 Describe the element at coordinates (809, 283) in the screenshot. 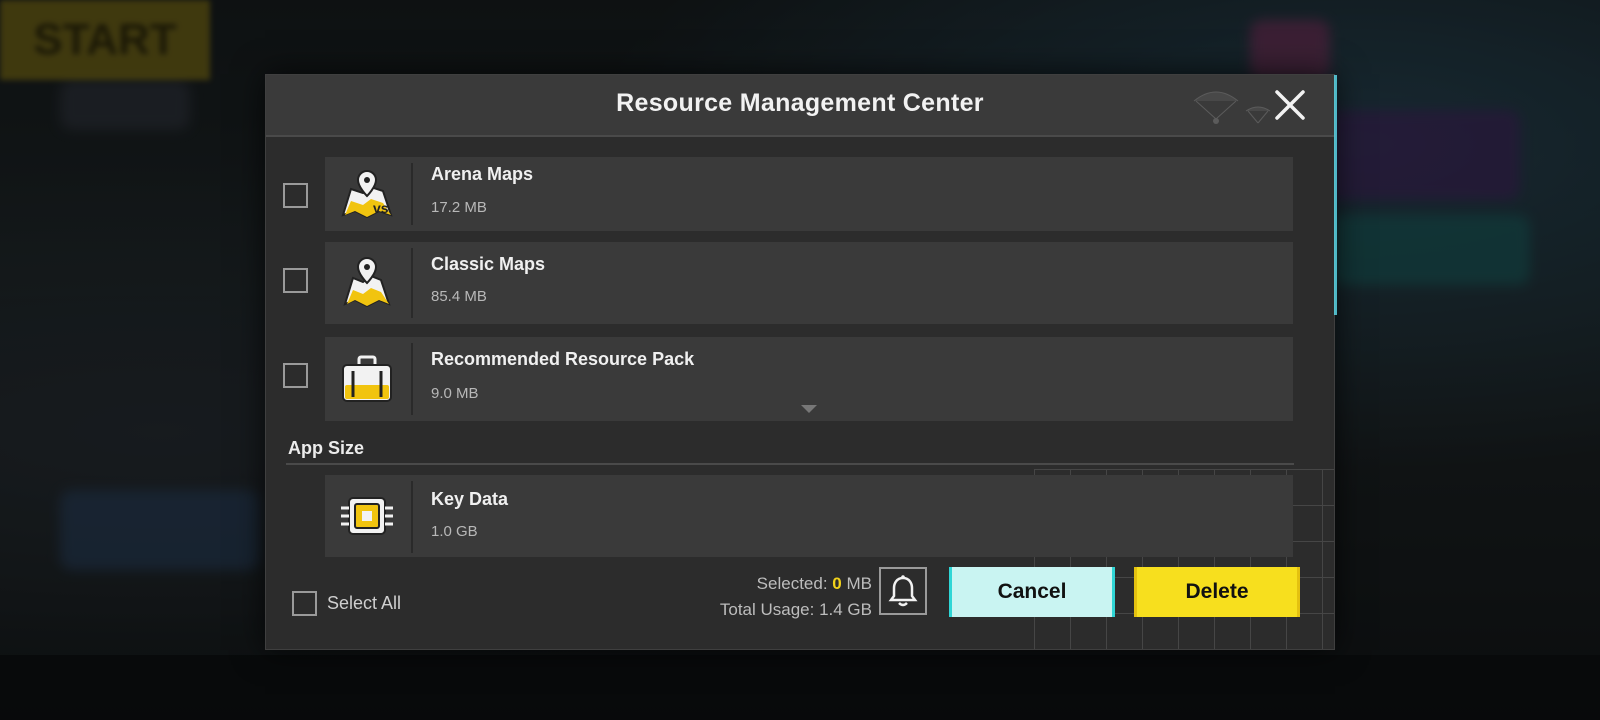

I see `resource-card: Classic Maps 85.4 MB` at that location.